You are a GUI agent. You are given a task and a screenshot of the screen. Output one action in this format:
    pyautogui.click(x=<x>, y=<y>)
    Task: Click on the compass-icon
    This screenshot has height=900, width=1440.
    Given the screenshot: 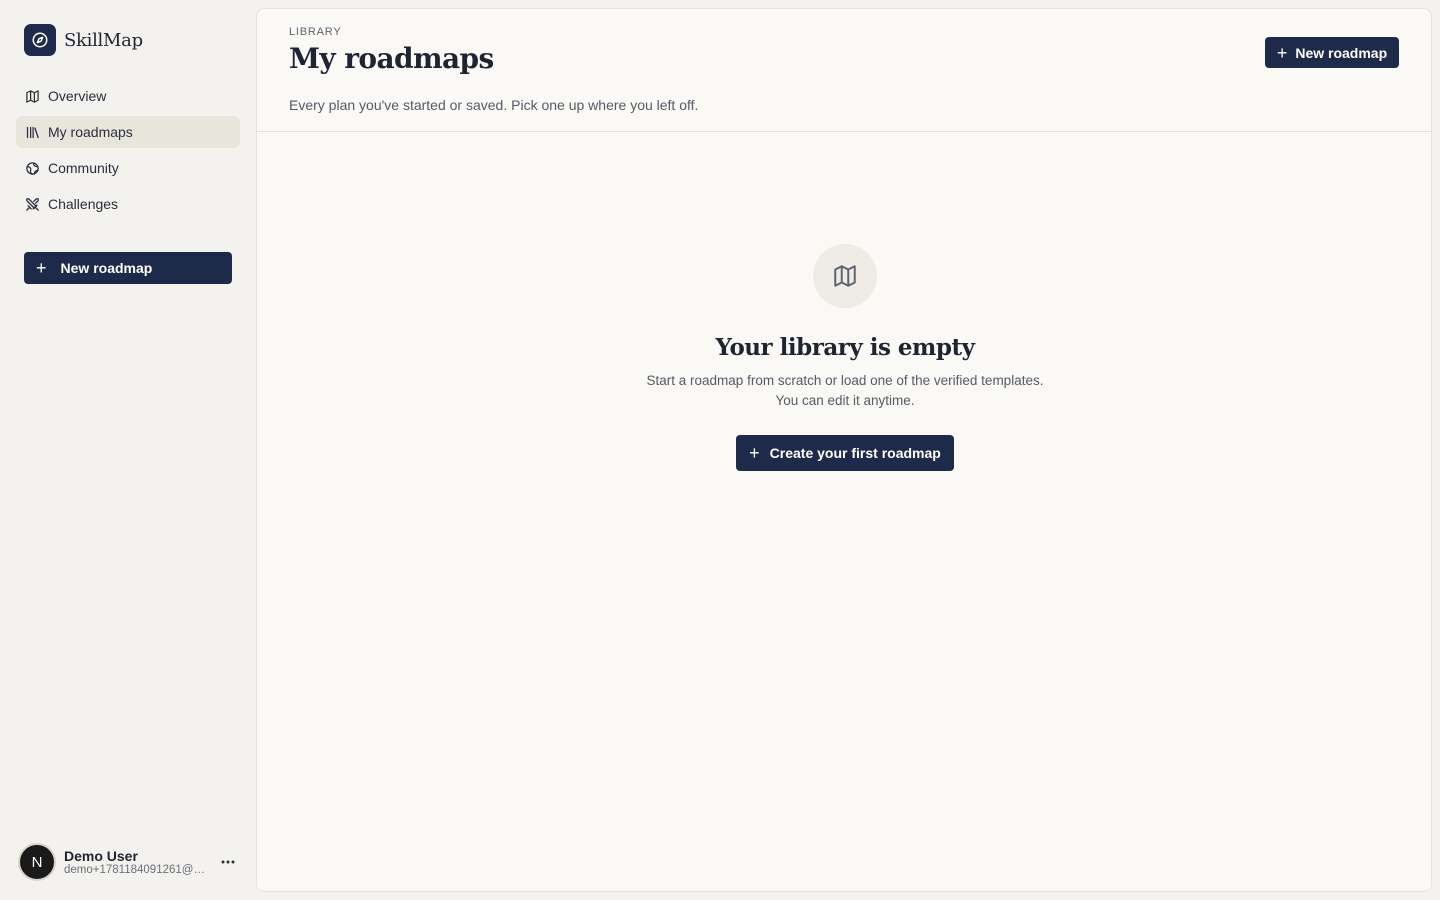 What is the action you would take?
    pyautogui.click(x=40, y=40)
    